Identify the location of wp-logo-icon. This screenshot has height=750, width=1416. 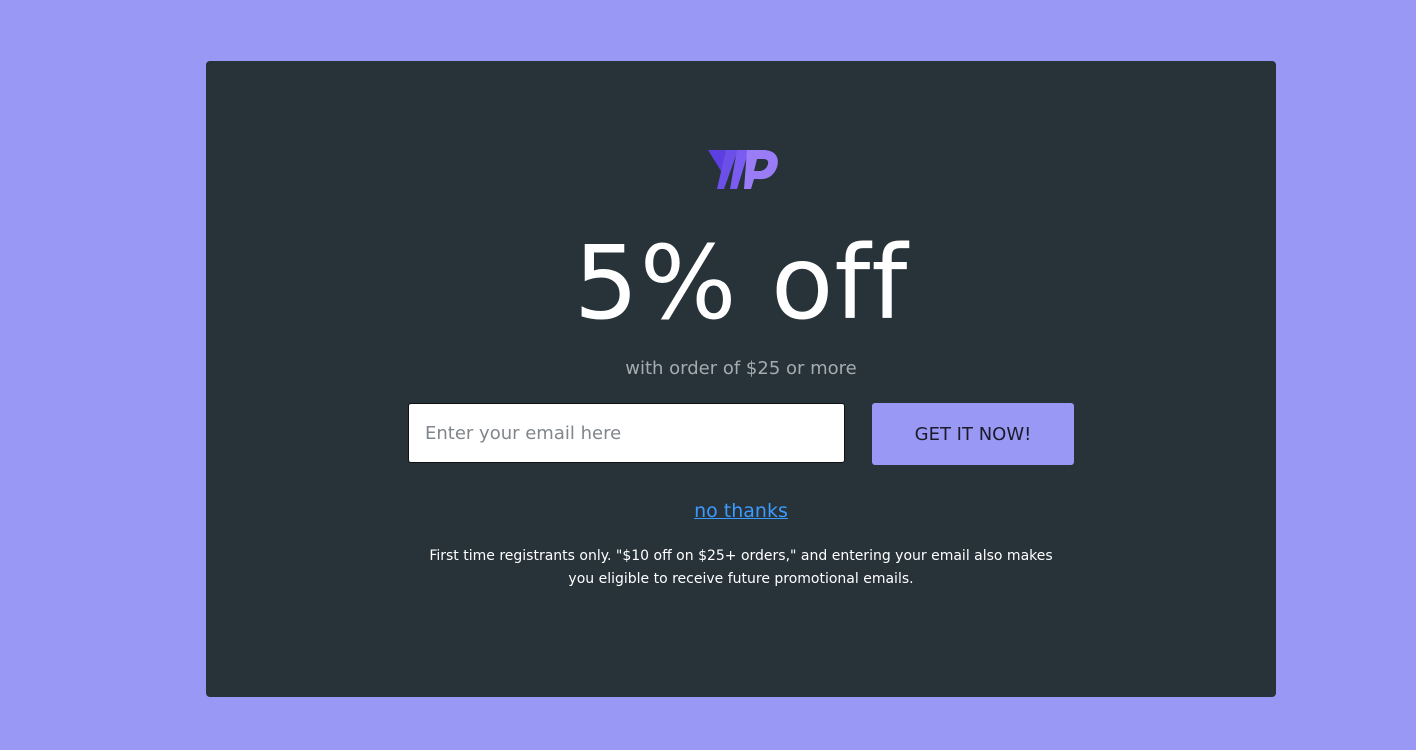
(743, 169).